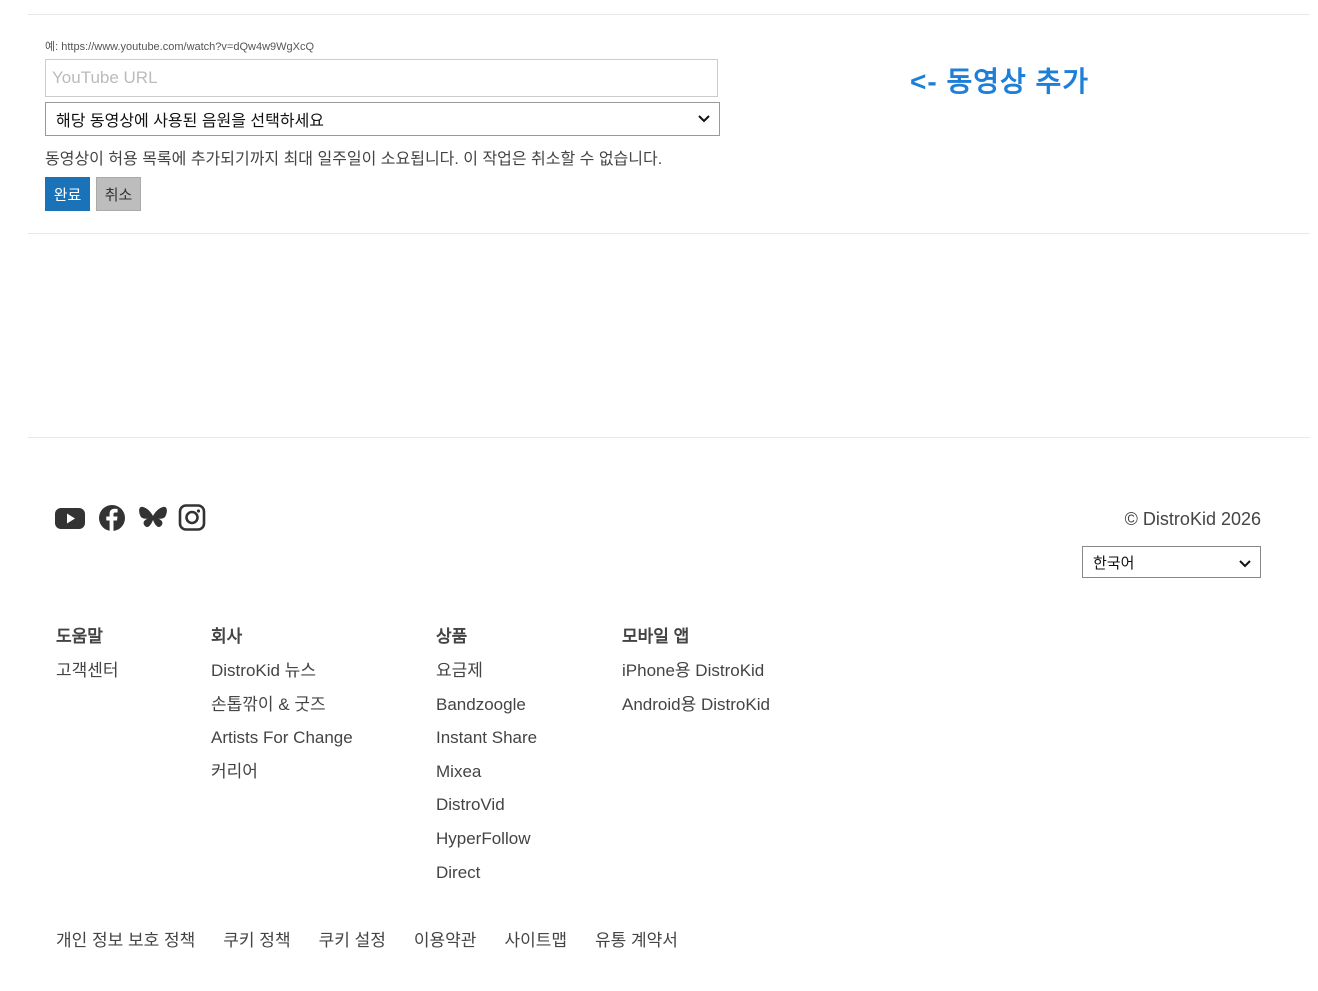  I want to click on footer-link-instant-share: Instant Share, so click(486, 742).